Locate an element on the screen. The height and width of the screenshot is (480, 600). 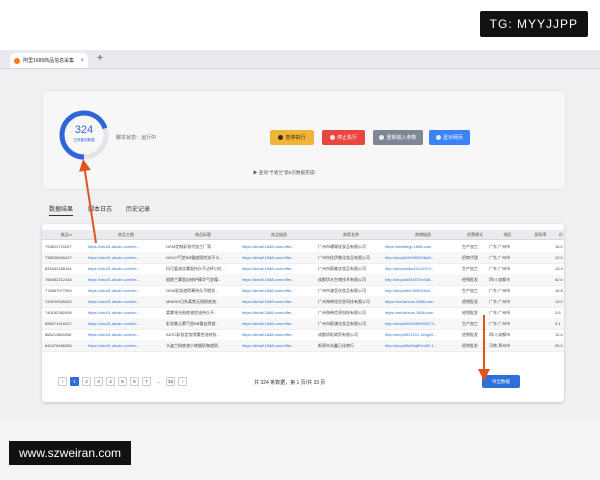
watermark-bottom: www.szweiran.com is located at coordinates (70, 453).